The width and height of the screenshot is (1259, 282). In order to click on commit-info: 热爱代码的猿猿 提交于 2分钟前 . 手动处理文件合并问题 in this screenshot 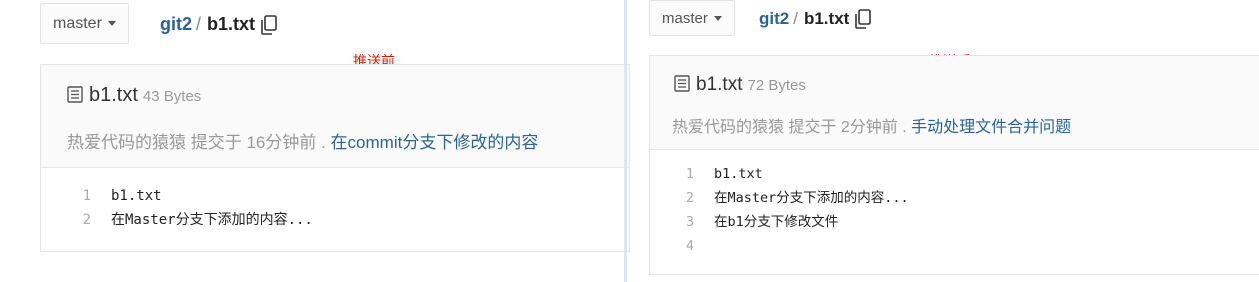, I will do `click(871, 125)`.